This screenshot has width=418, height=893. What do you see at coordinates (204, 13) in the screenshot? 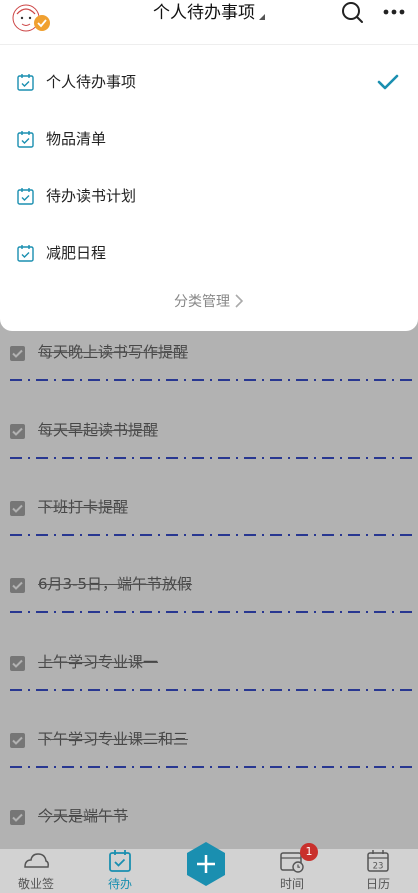
I see `page-title: 个人待办事项` at bounding box center [204, 13].